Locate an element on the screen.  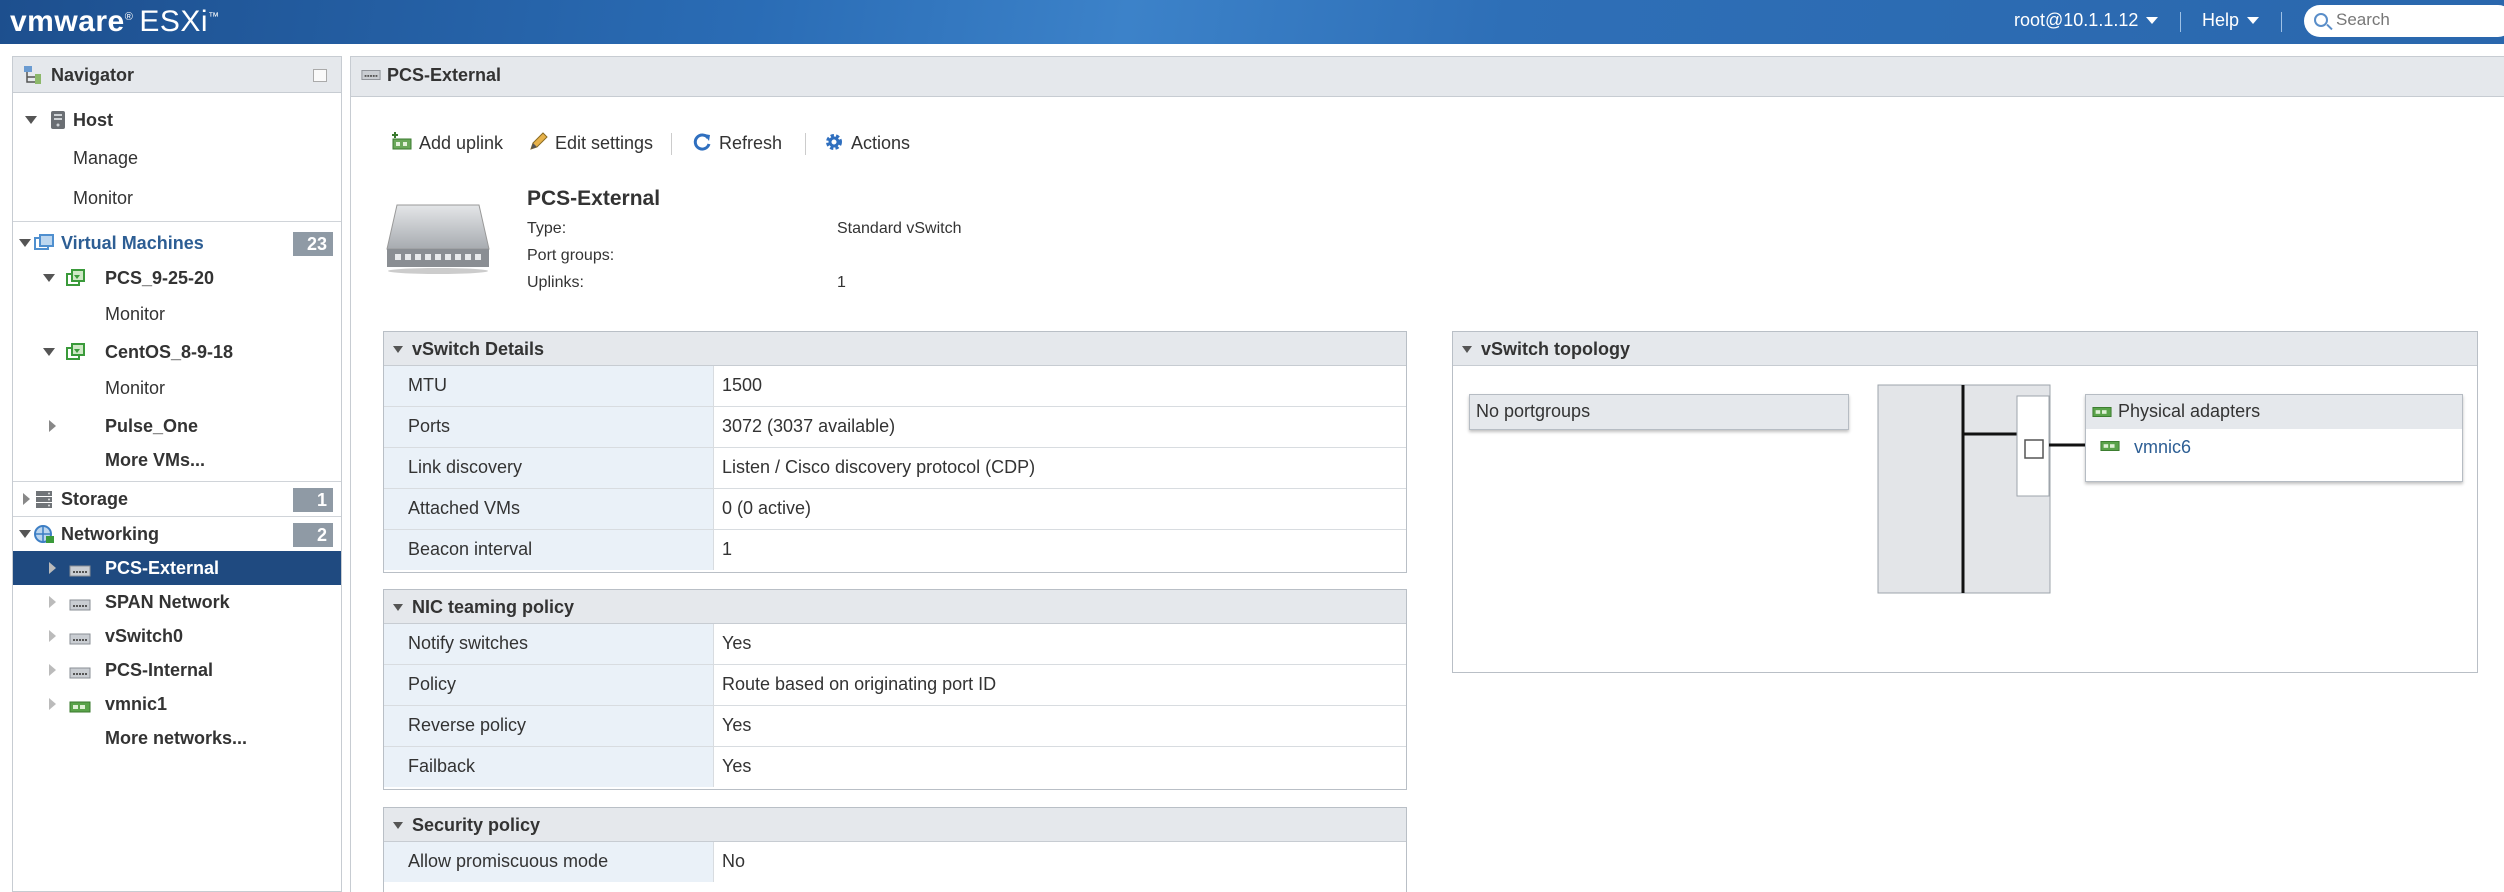
physical-adapters-box: Physical adapters vmnic6 is located at coordinates (2274, 438).